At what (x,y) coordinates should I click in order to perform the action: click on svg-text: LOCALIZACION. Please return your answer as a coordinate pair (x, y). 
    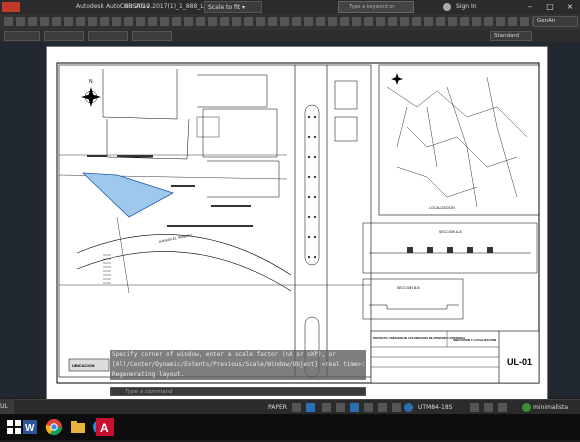
    Looking at the image, I should click on (442, 208).